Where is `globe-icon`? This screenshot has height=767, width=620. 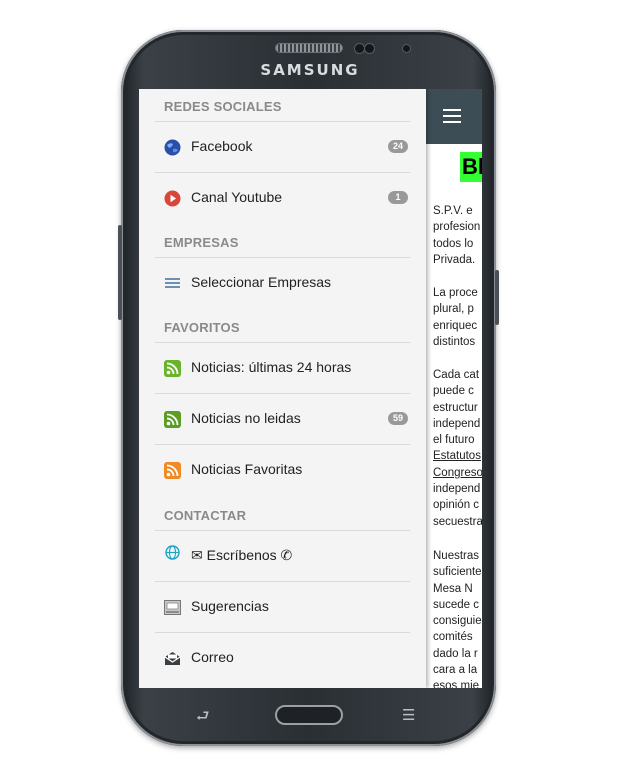
globe-icon is located at coordinates (172, 147).